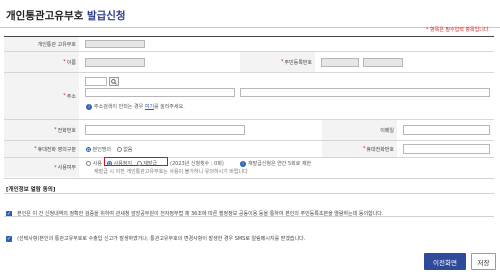 The height and width of the screenshot is (276, 500). I want to click on reissue-limit: i 재발급신청은 연간 5회로 제한, so click(275, 163).